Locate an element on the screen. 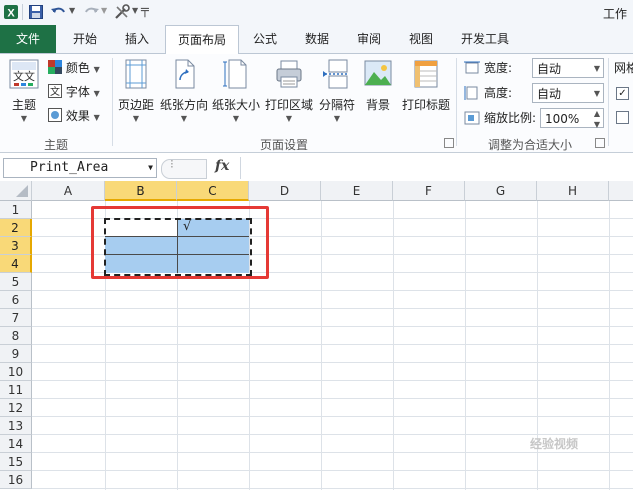 The image size is (633, 490). background-image-icon is located at coordinates (378, 73).